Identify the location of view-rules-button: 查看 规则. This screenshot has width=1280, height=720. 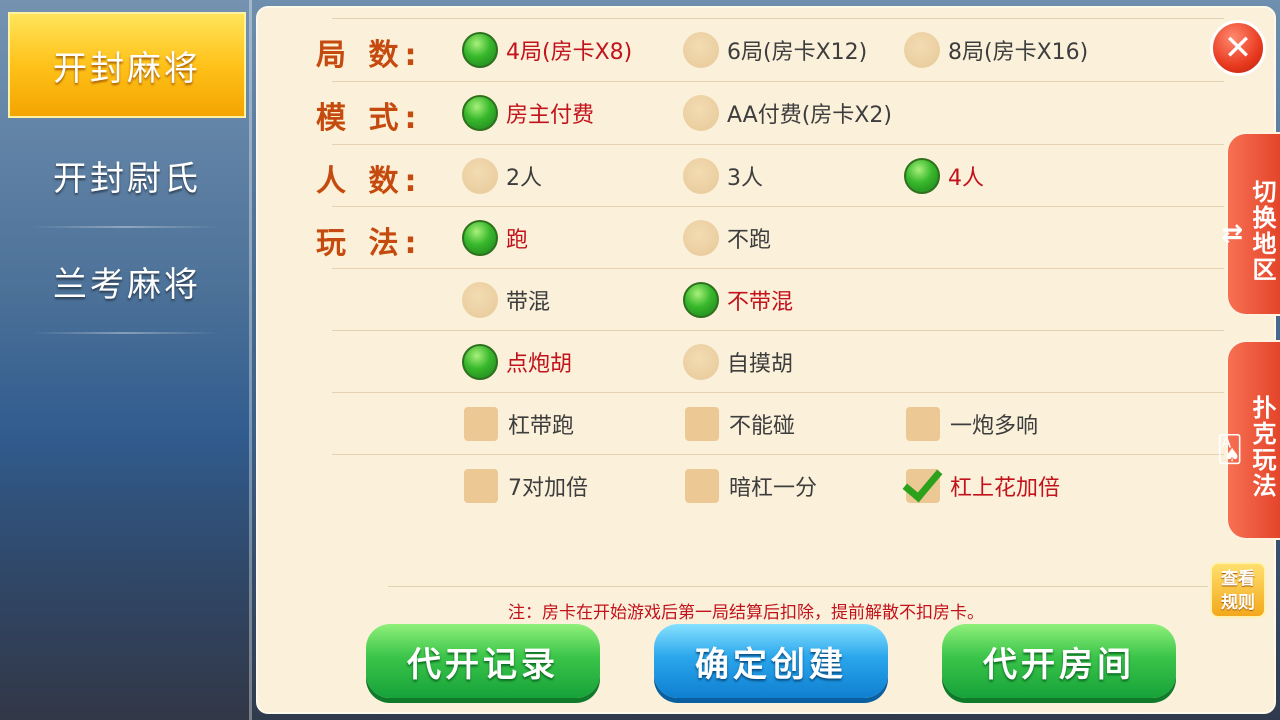
(1238, 590).